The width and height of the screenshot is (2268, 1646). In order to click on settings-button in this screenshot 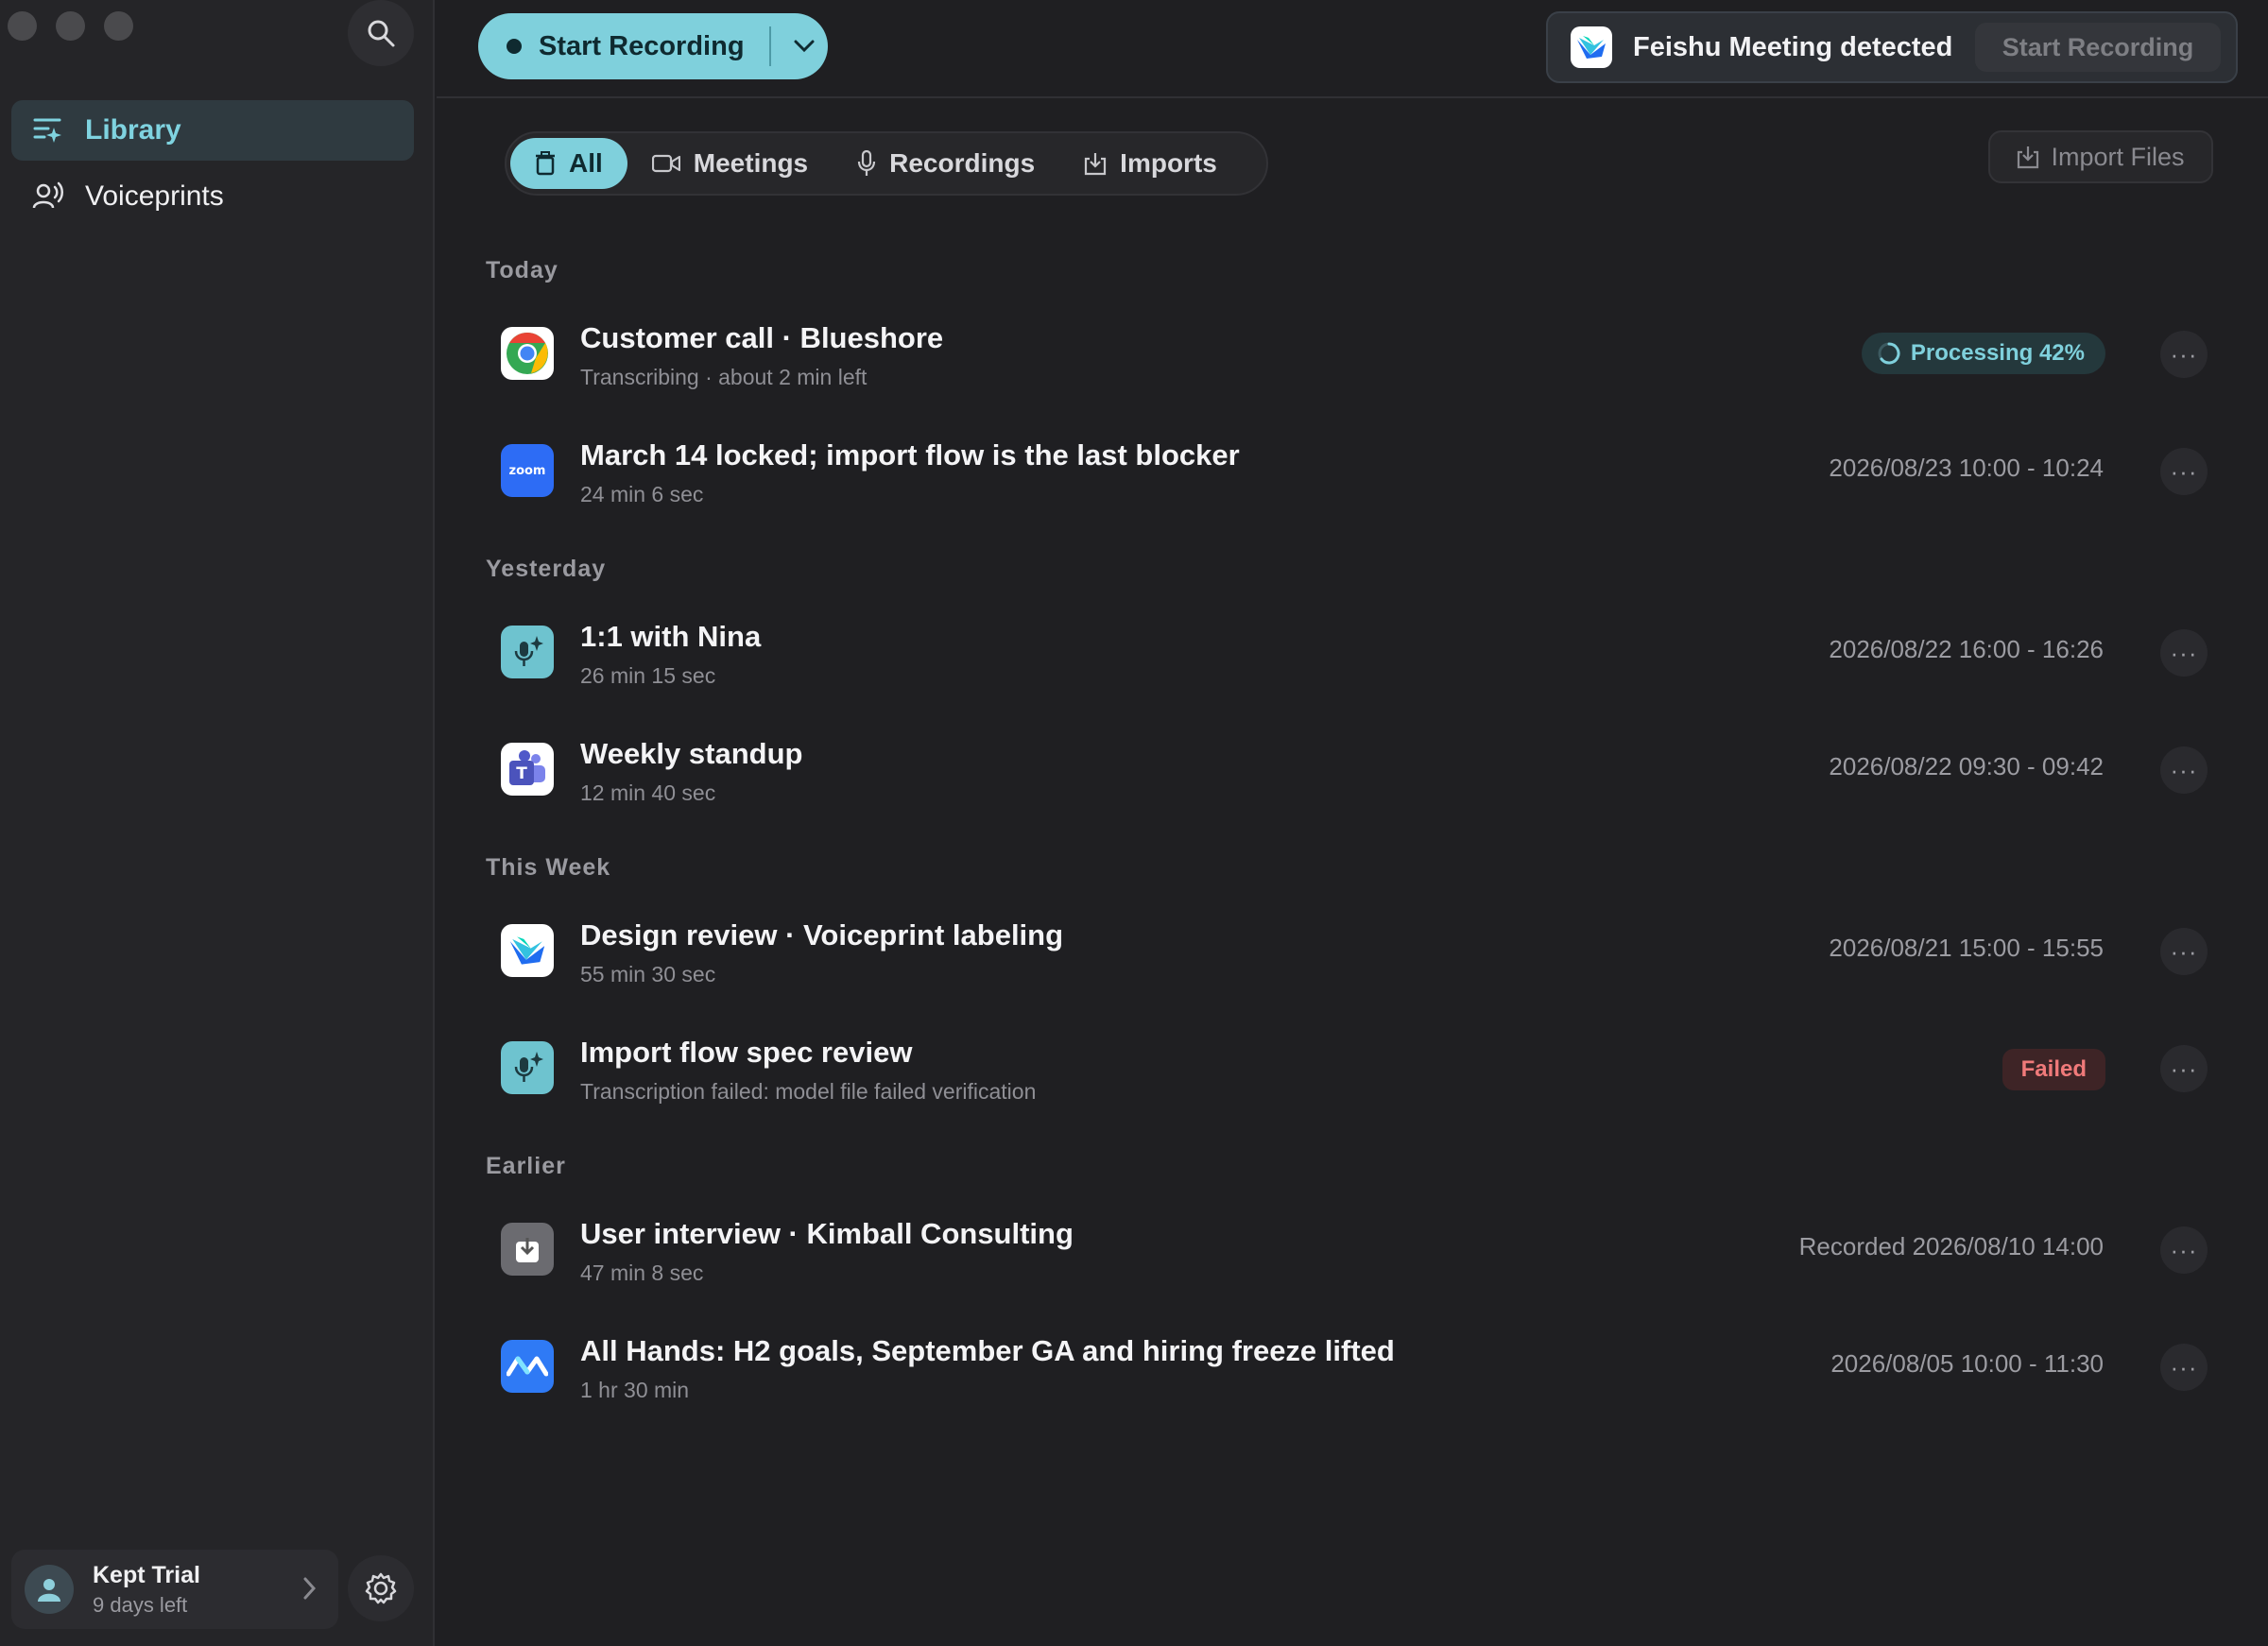, I will do `click(381, 1588)`.